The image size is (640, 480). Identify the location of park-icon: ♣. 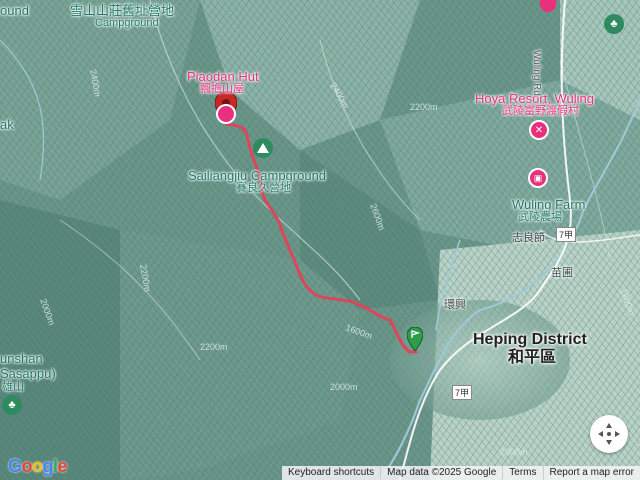
(614, 24).